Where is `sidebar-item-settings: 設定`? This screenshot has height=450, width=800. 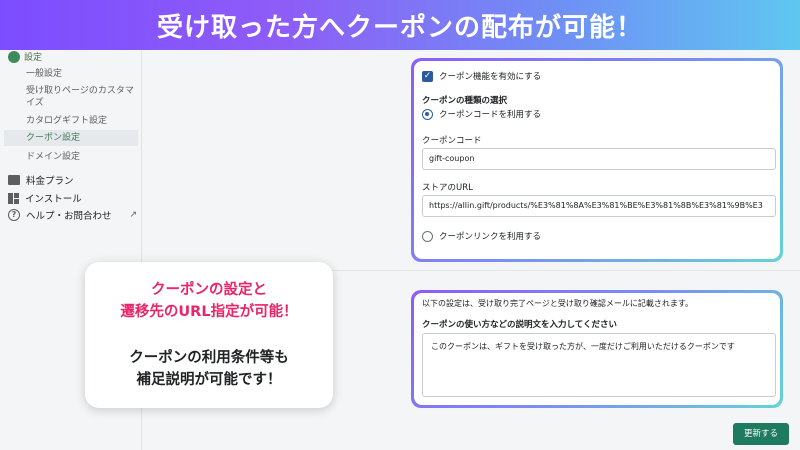 sidebar-item-settings: 設定 is located at coordinates (25, 56).